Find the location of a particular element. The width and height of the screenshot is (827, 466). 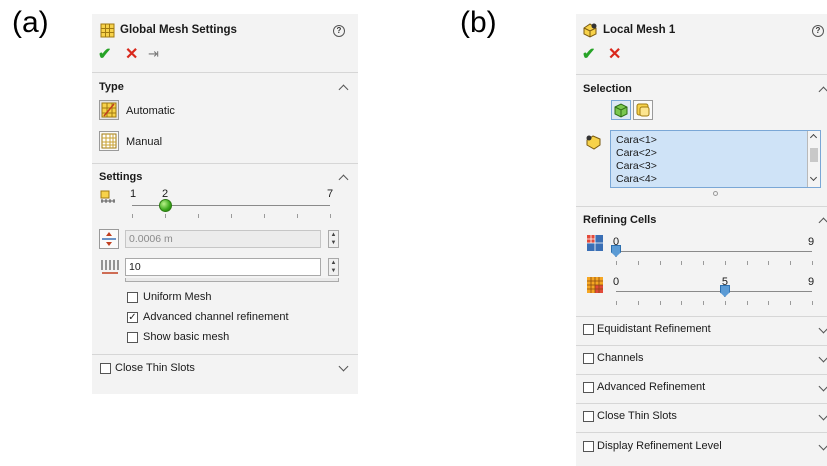

equidistant-checkbox is located at coordinates (588, 329).